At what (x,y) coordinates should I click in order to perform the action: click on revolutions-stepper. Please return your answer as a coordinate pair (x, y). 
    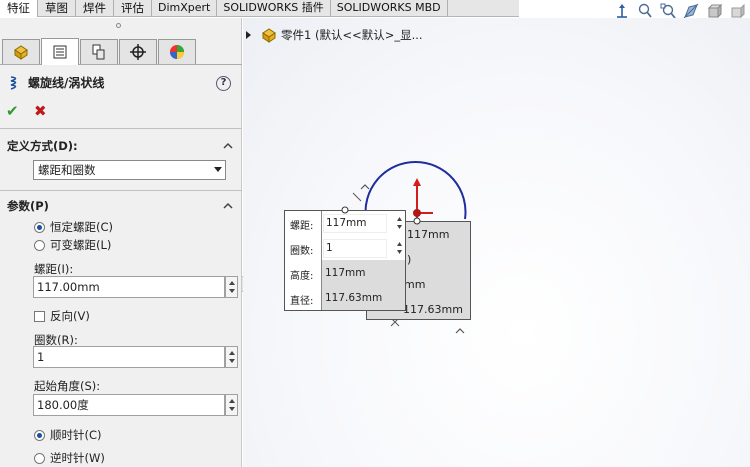
    Looking at the image, I should click on (231, 357).